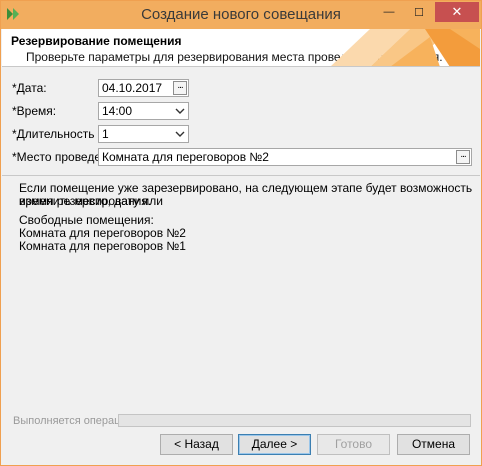  I want to click on progress-bar, so click(294, 420).